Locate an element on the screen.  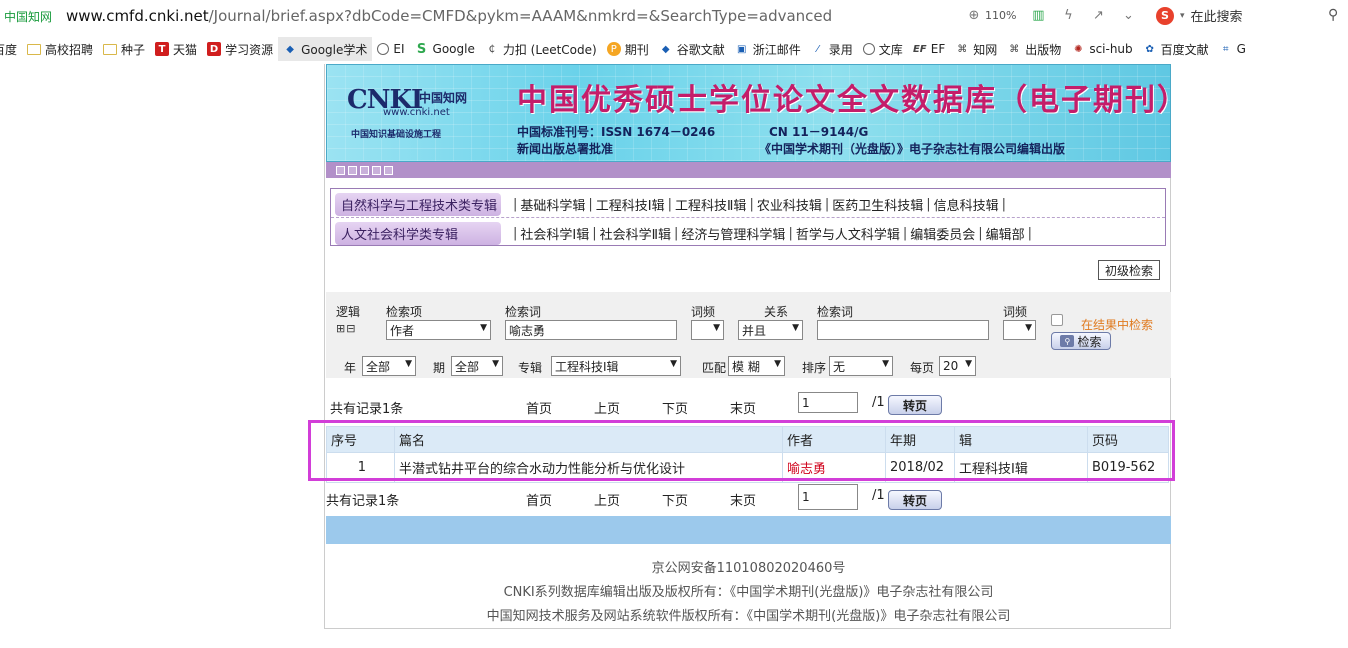
search-term-input: 喻志勇 is located at coordinates (591, 330).